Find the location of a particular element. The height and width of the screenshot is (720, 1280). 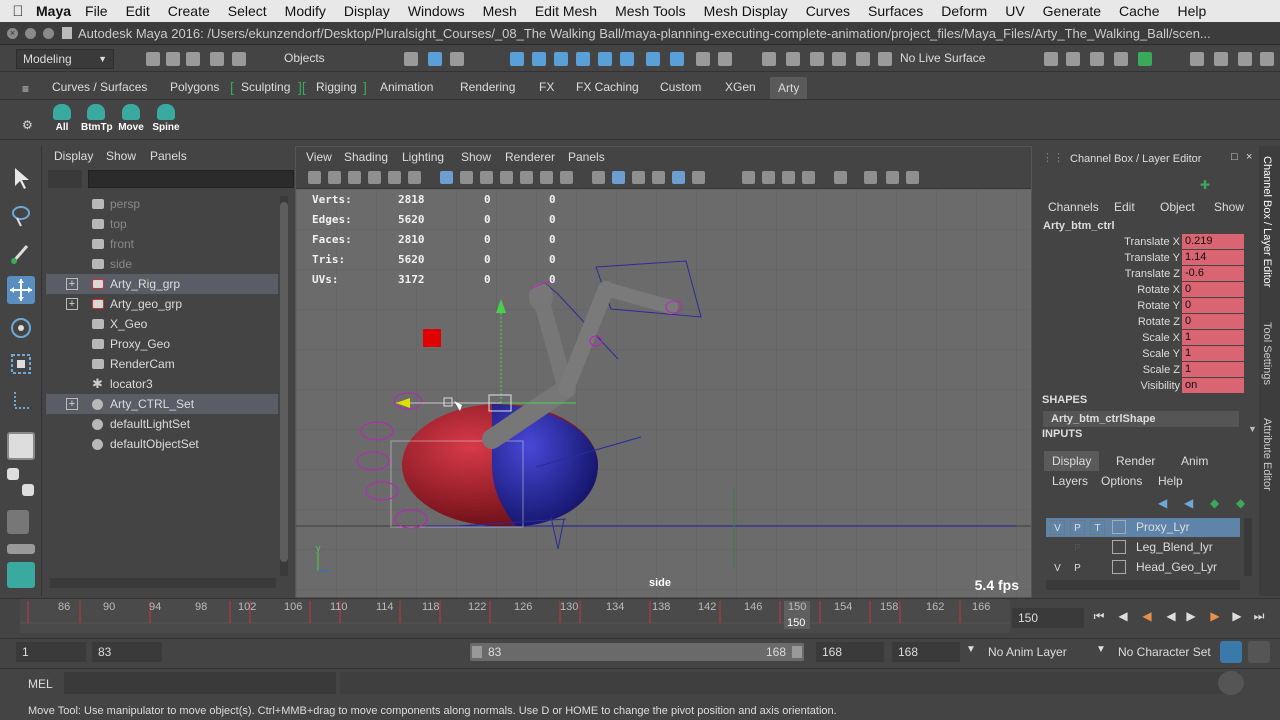

play-backwards-icon: ◀ is located at coordinates (1171, 616).